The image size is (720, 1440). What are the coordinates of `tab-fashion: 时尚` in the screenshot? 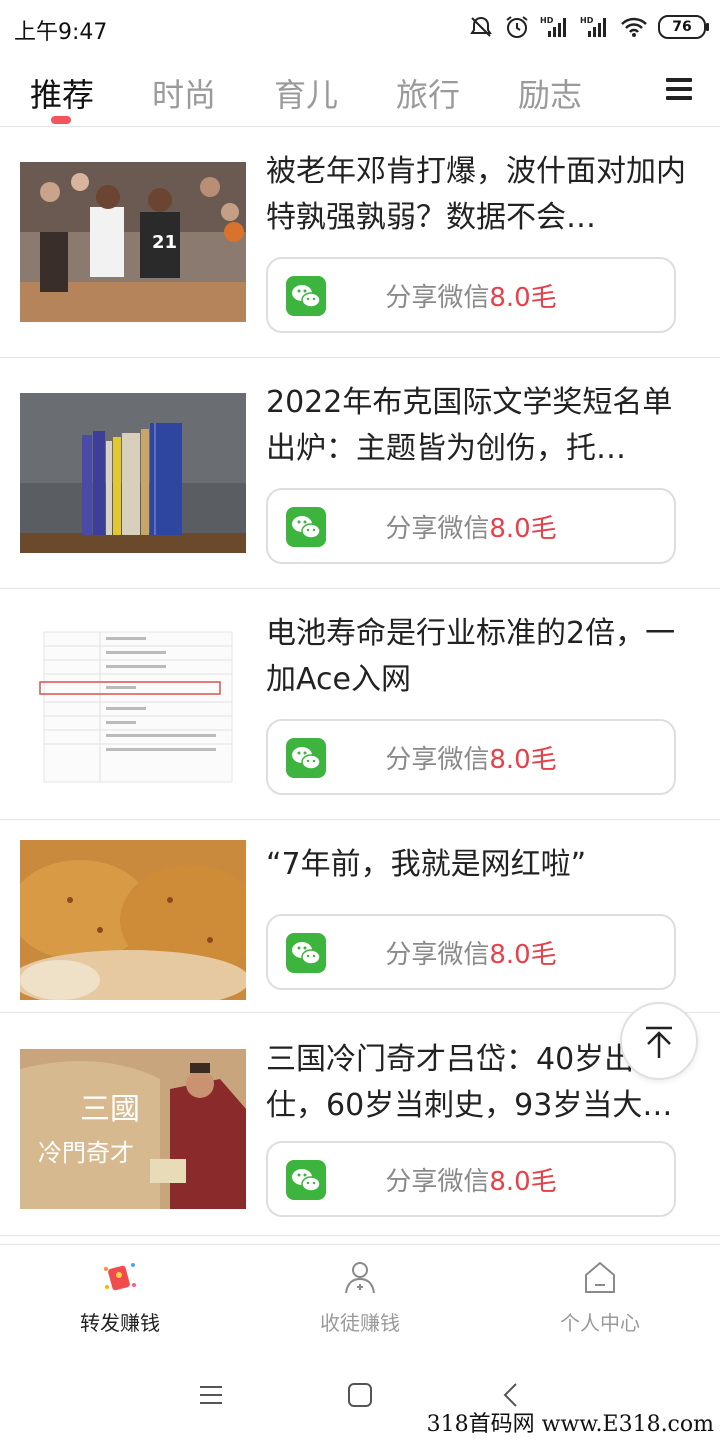 It's located at (184, 93).